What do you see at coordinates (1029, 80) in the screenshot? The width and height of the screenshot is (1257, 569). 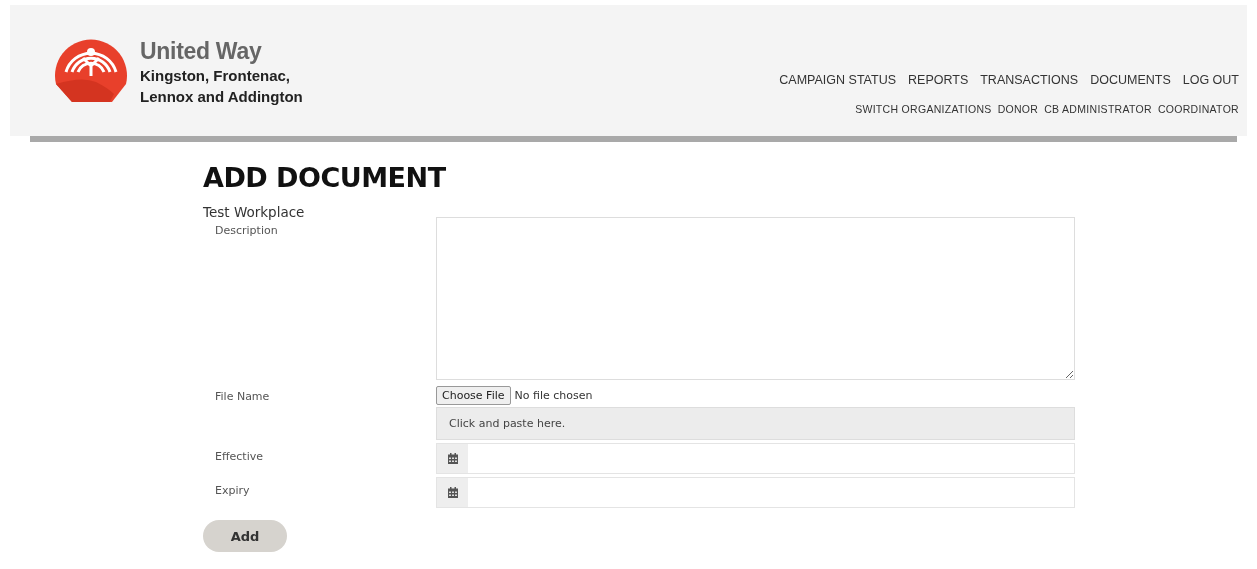 I see `nav-link: TRANSACTIONS` at bounding box center [1029, 80].